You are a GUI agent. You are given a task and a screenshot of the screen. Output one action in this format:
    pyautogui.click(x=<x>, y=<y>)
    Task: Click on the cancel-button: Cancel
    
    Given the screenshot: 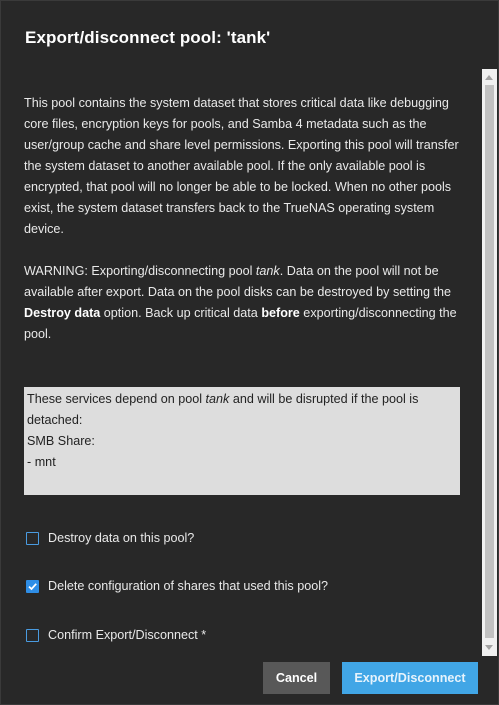 What is the action you would take?
    pyautogui.click(x=296, y=678)
    